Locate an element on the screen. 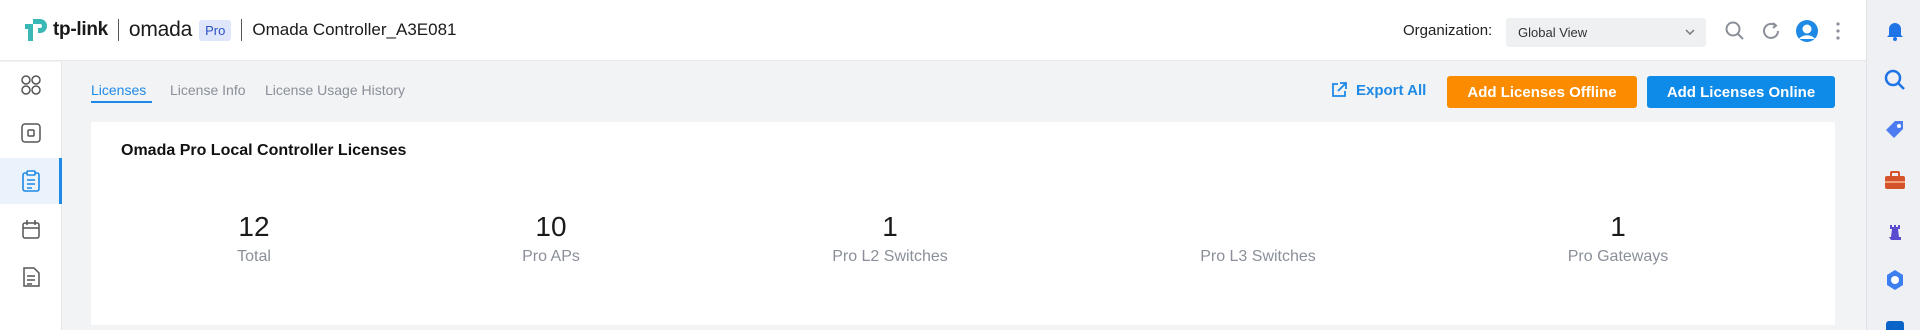  tab-license-usage-history: License Usage History is located at coordinates (335, 90).